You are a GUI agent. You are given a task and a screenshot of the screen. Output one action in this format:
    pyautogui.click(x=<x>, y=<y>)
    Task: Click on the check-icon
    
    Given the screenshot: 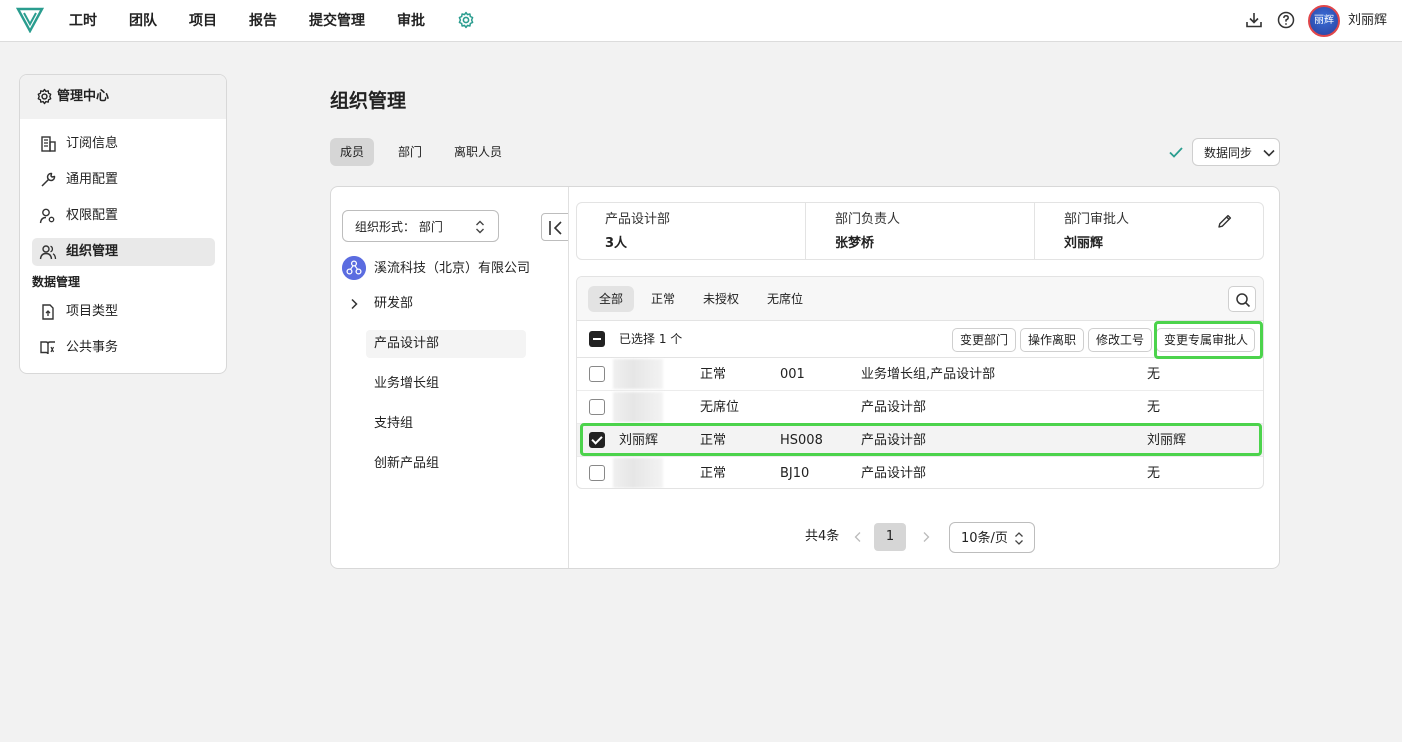 What is the action you would take?
    pyautogui.click(x=1176, y=152)
    